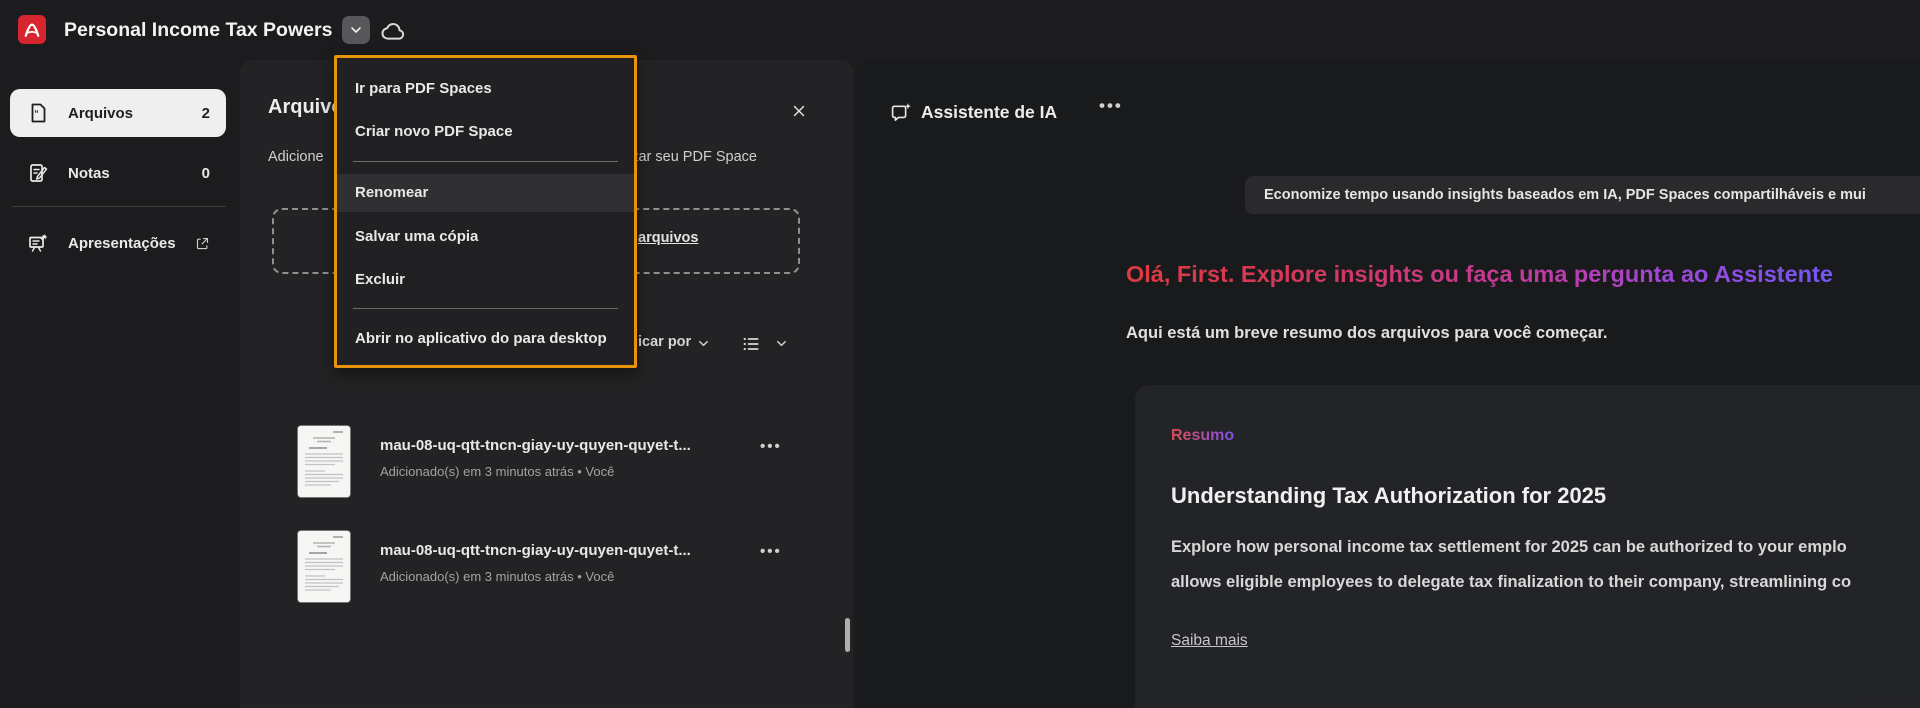 The height and width of the screenshot is (708, 1920). What do you see at coordinates (1203, 435) in the screenshot?
I see `summary-card-tag: Resumo` at bounding box center [1203, 435].